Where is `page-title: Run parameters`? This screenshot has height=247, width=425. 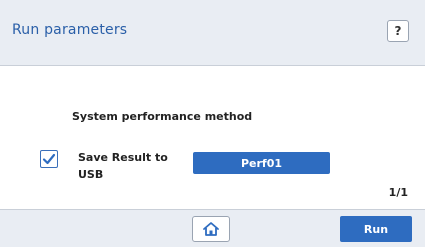
page-title: Run parameters is located at coordinates (70, 30).